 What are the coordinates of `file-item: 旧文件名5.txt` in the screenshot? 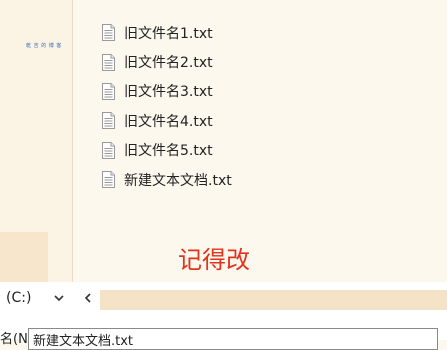 It's located at (167, 150).